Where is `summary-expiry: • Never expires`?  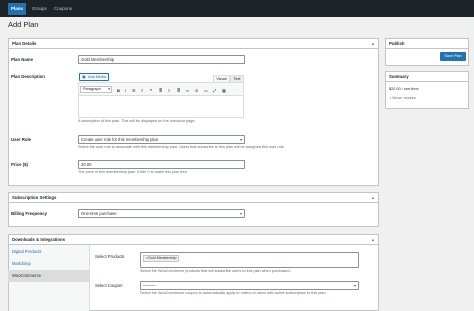 summary-expiry: • Never expires is located at coordinates (403, 98).